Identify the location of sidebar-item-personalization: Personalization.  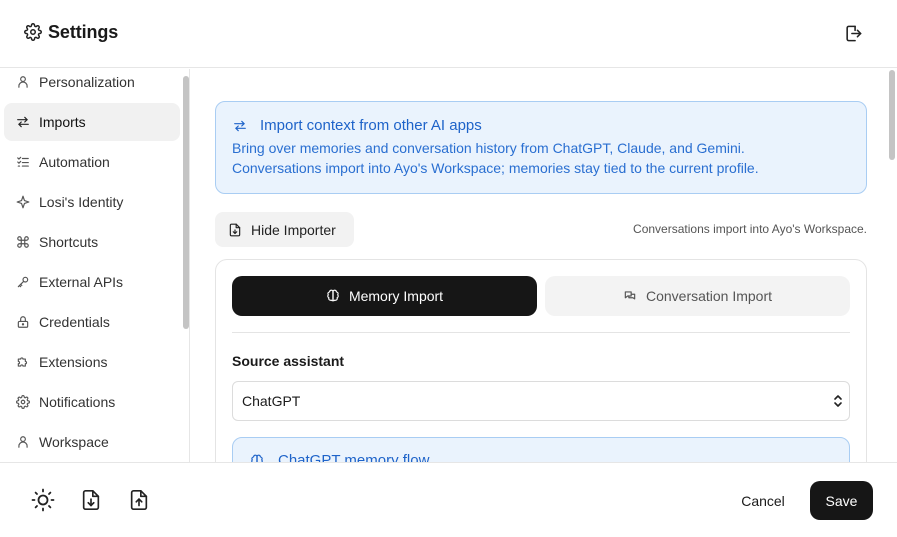
(92, 85).